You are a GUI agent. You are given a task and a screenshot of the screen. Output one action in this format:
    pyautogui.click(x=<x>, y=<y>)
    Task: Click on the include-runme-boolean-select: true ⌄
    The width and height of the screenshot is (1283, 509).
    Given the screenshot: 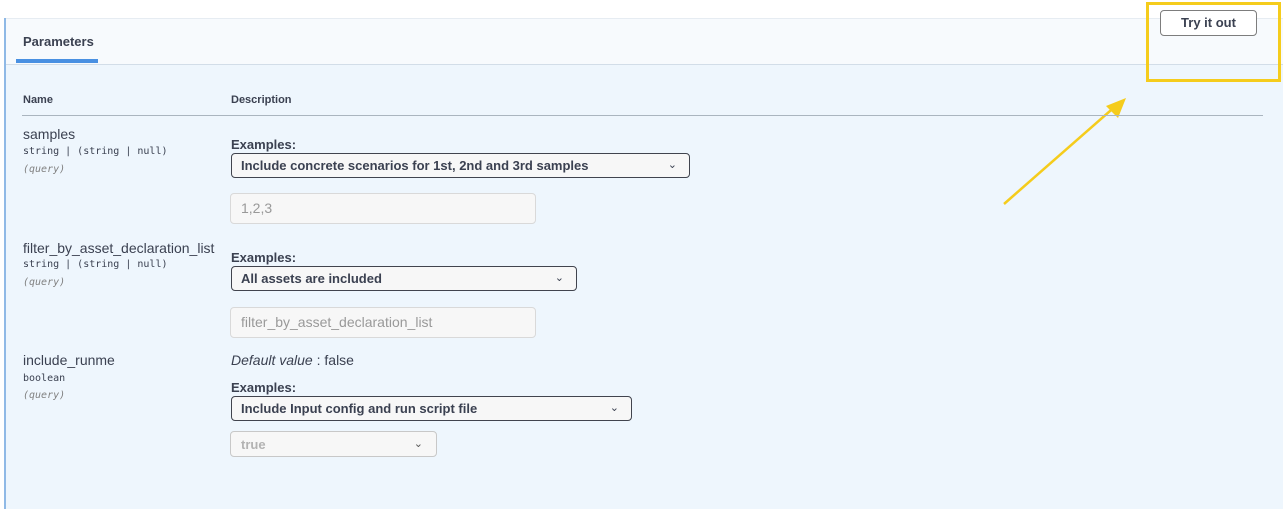 What is the action you would take?
    pyautogui.click(x=333, y=444)
    